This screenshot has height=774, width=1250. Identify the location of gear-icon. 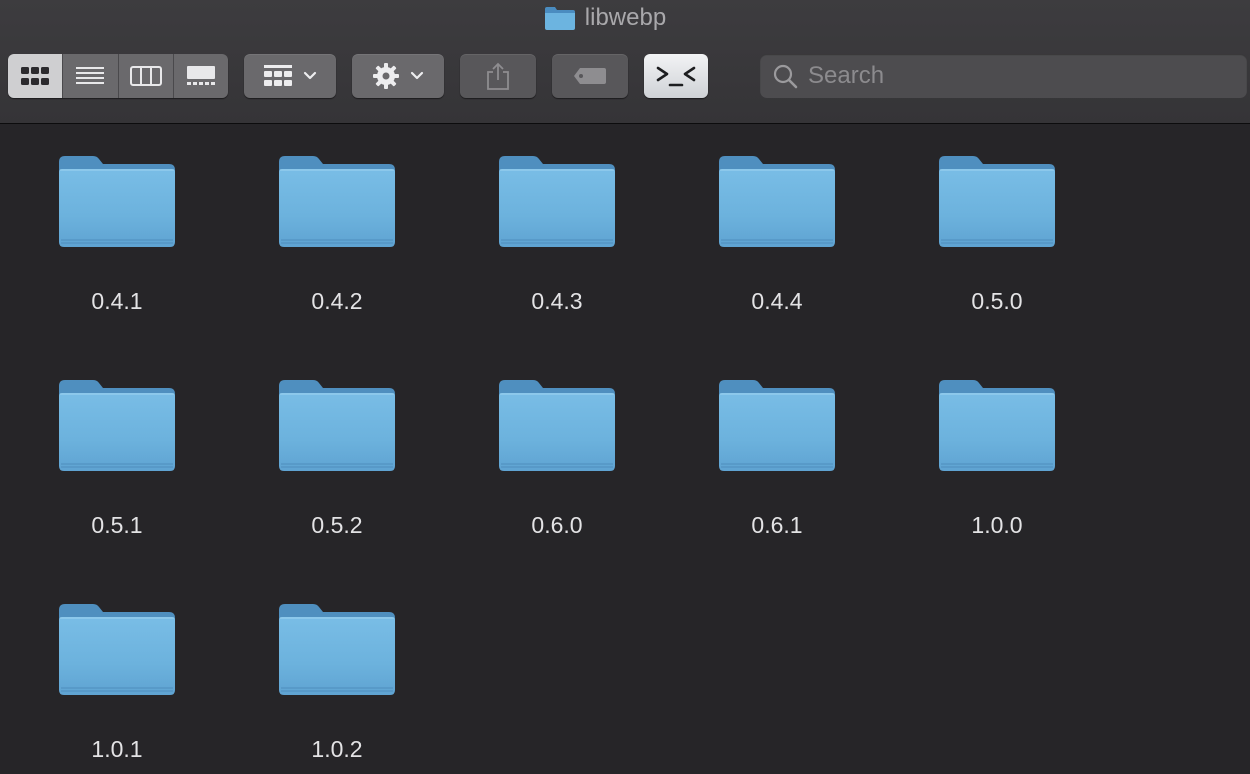
(386, 76).